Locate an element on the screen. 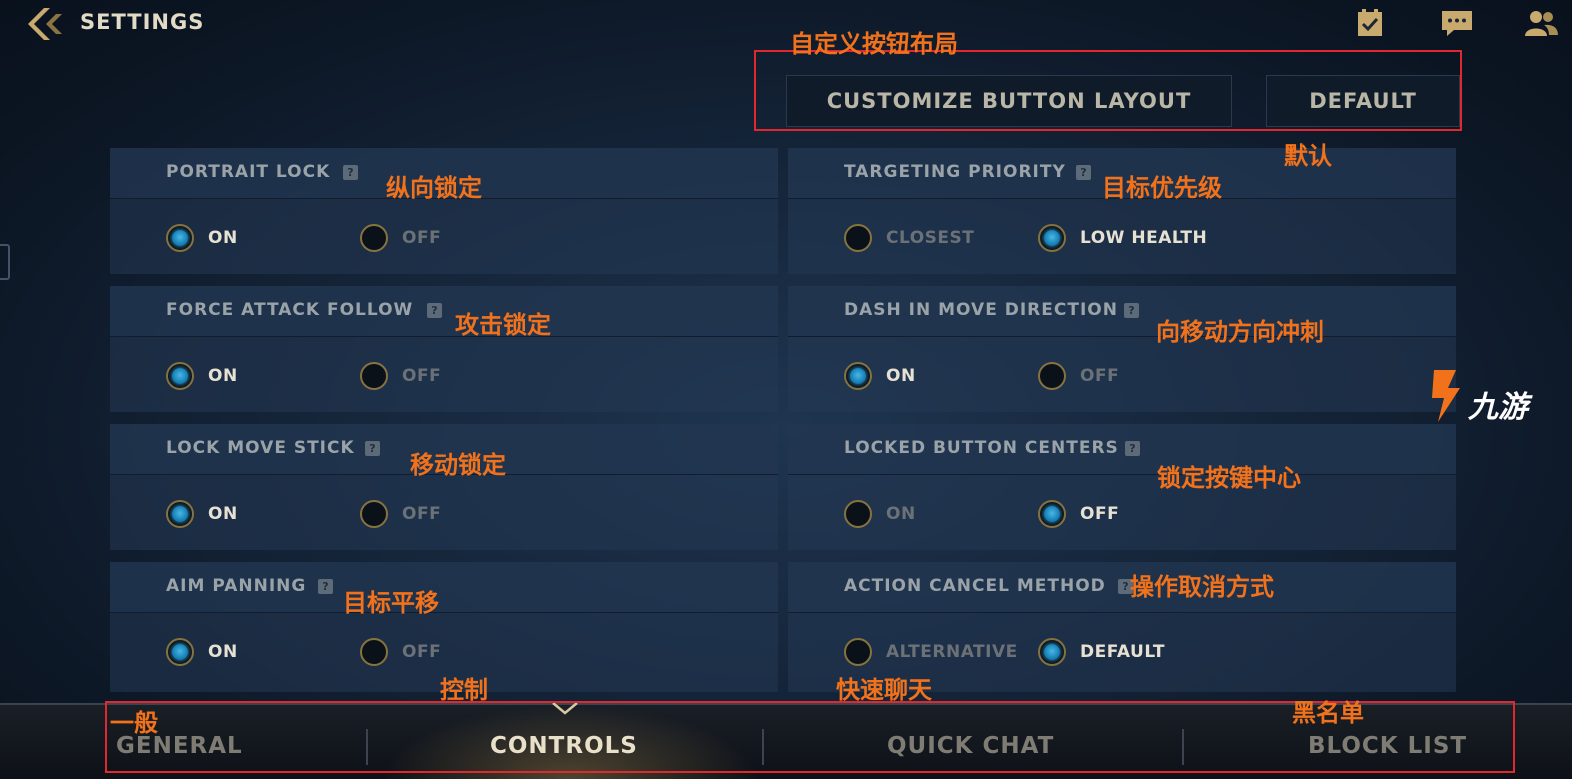 This screenshot has width=1572, height=779. setting-label: PORTRAIT LOCK is located at coordinates (248, 172).